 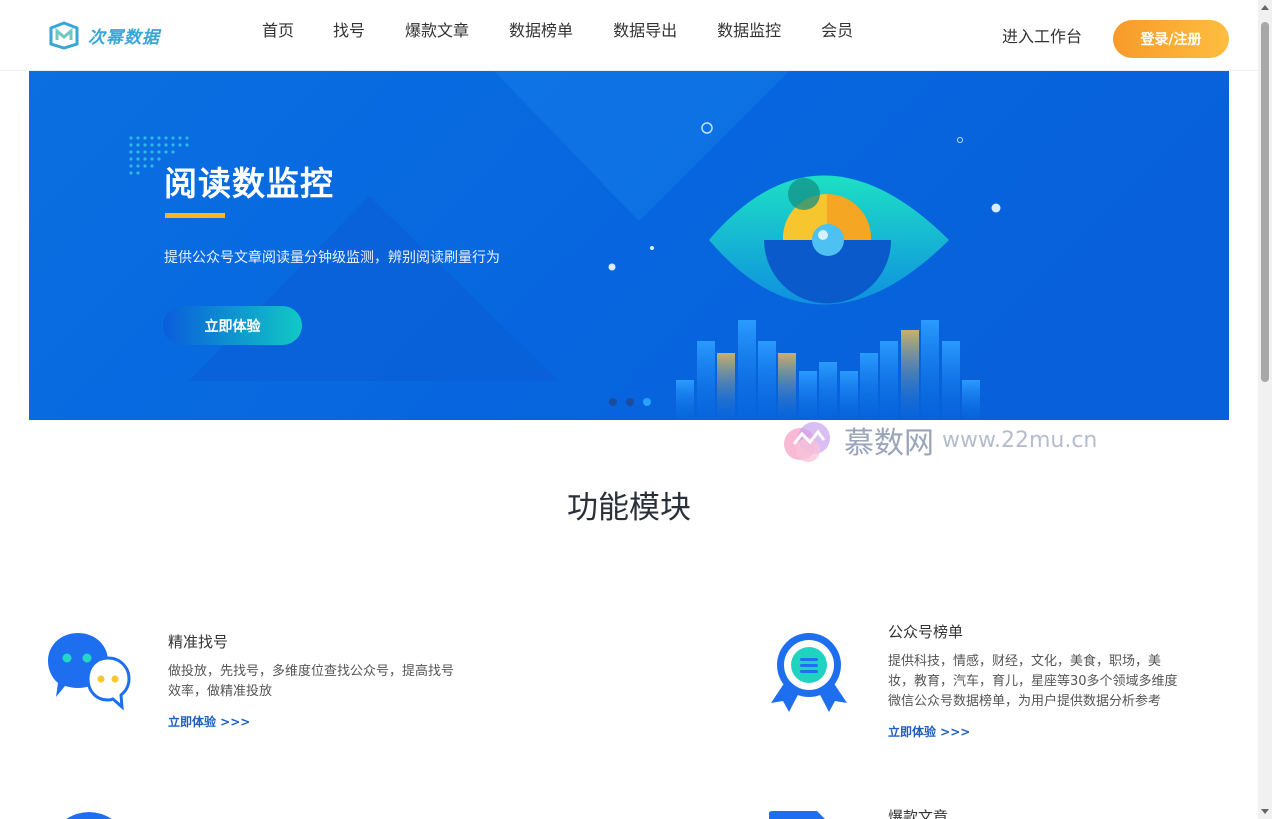 What do you see at coordinates (1025, 661) in the screenshot?
I see `feature-desc-rankings-1: 提供科技，情感，财经，文化，美食，职场，美` at bounding box center [1025, 661].